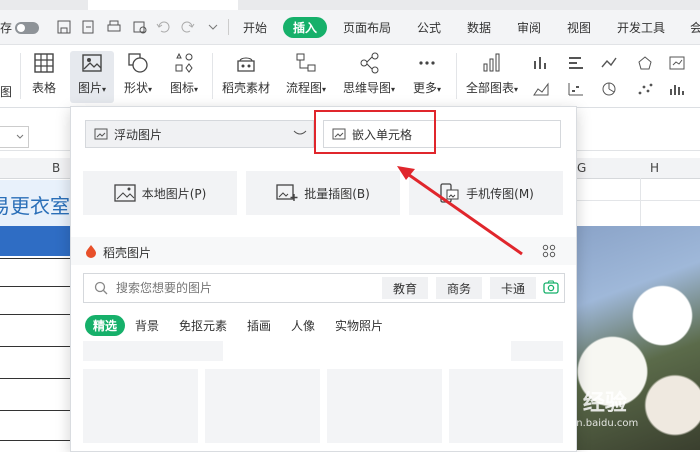 This screenshot has width=700, height=452. I want to click on menu-data: 数据, so click(479, 27).